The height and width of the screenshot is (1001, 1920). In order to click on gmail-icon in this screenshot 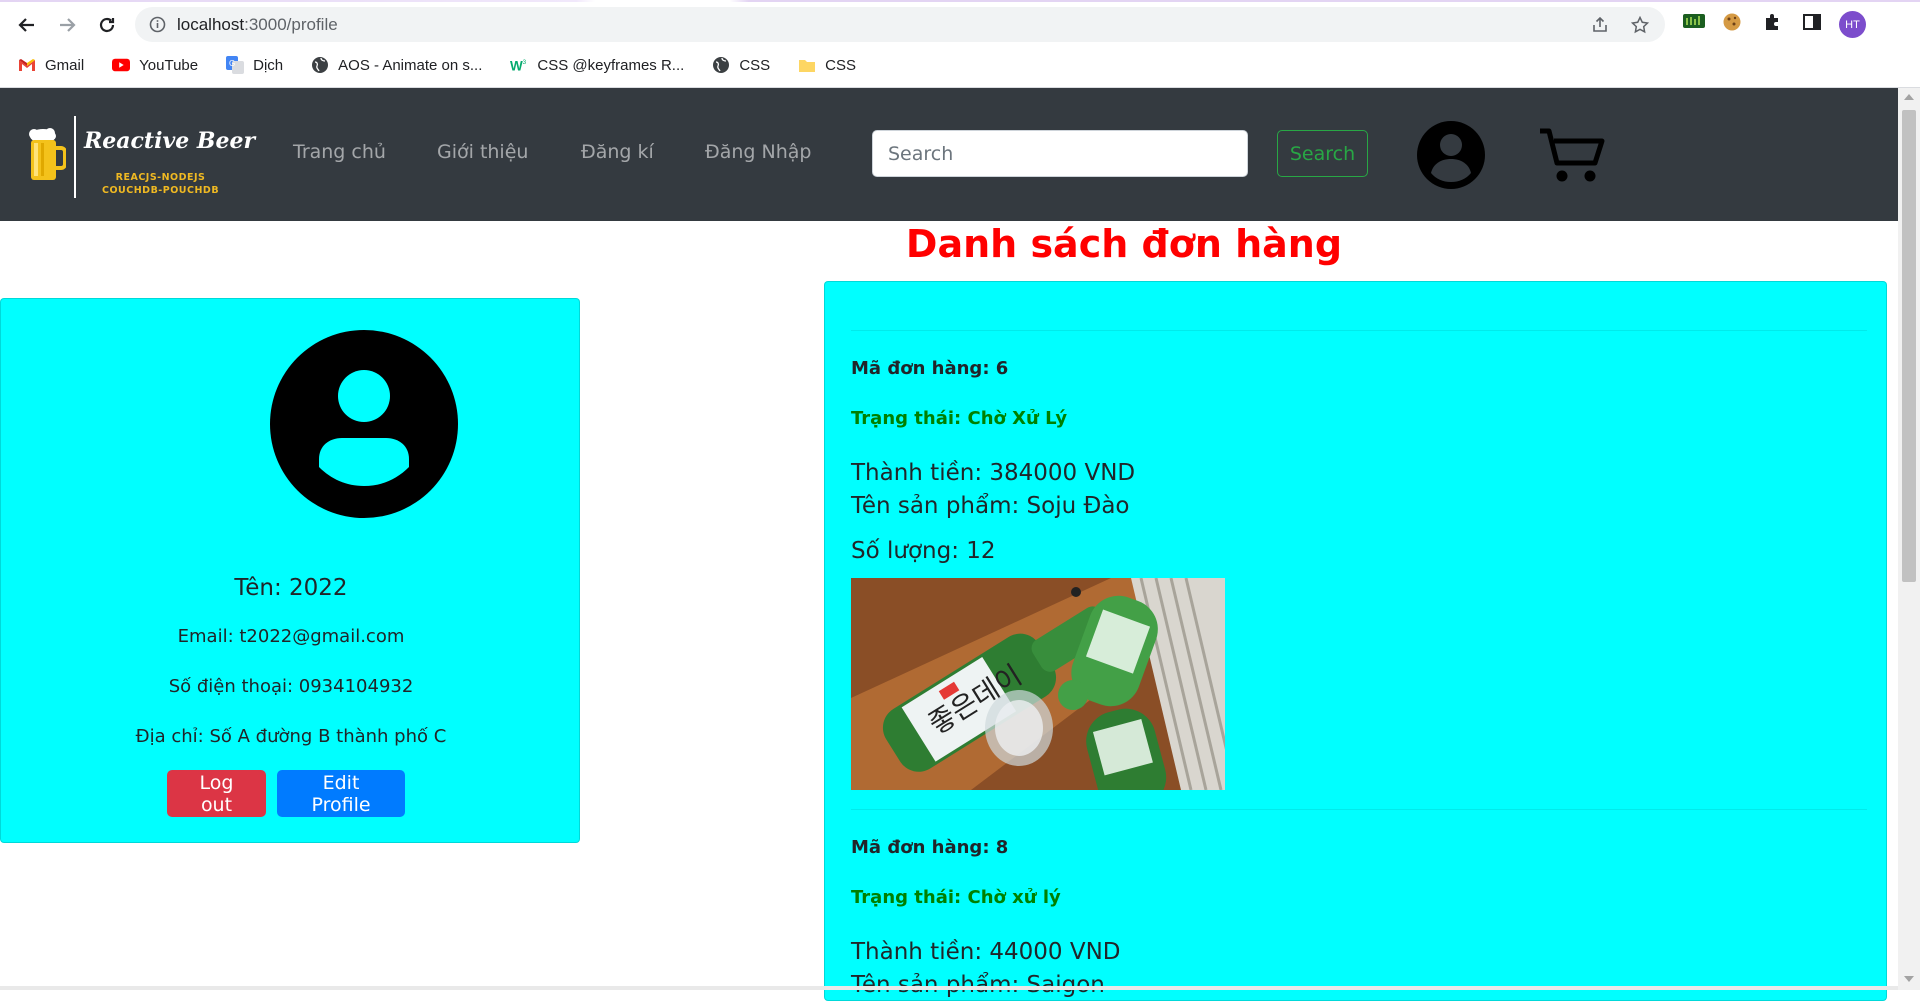, I will do `click(27, 65)`.